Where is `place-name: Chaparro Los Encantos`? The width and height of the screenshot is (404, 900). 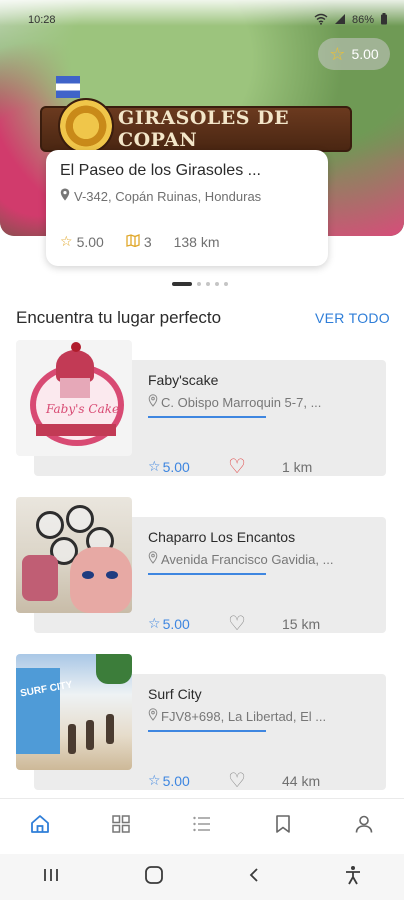
place-name: Chaparro Los Encantos is located at coordinates (222, 537).